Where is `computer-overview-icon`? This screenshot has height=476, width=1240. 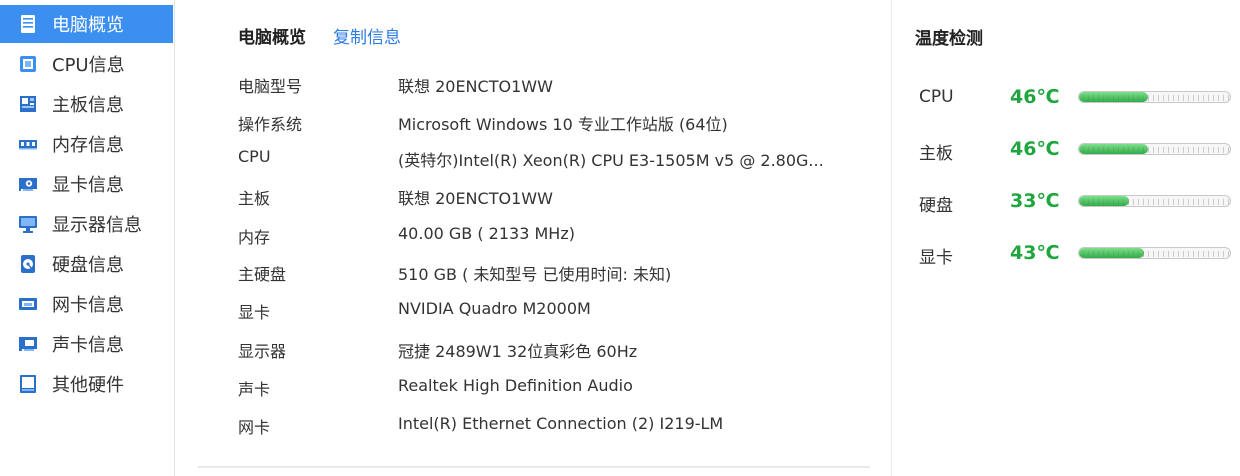 computer-overview-icon is located at coordinates (28, 24).